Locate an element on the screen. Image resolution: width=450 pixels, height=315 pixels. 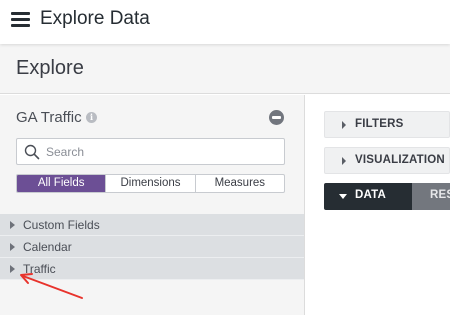
results-tab: RES is located at coordinates (431, 196).